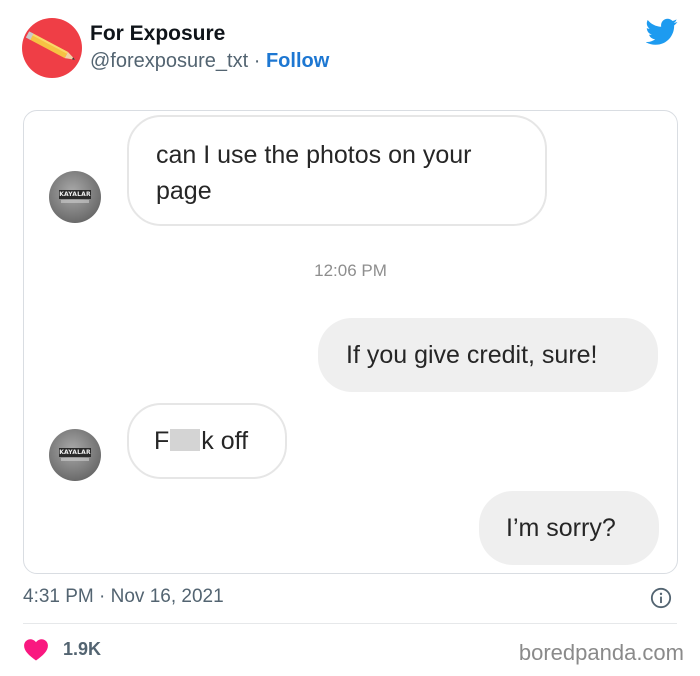 This screenshot has height=676, width=700. What do you see at coordinates (350, 623) in the screenshot?
I see `divider` at bounding box center [350, 623].